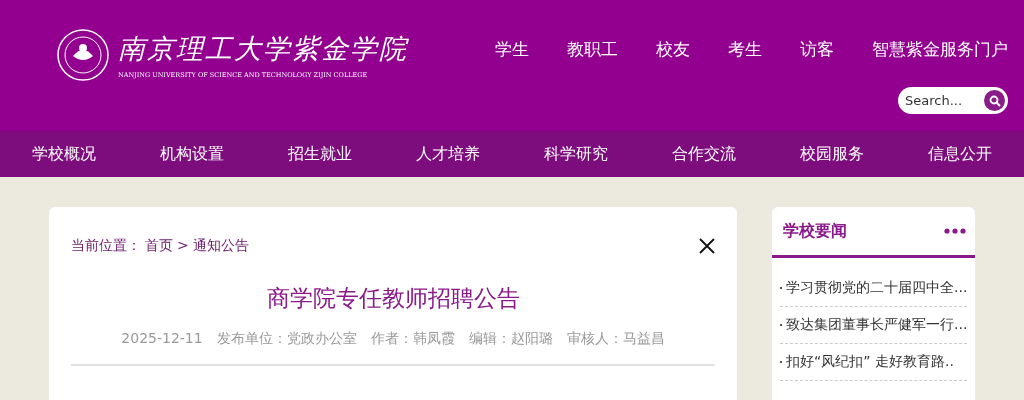 The width and height of the screenshot is (1024, 400). Describe the element at coordinates (940, 49) in the screenshot. I see `top-link: 智慧紫金服务门户` at that location.